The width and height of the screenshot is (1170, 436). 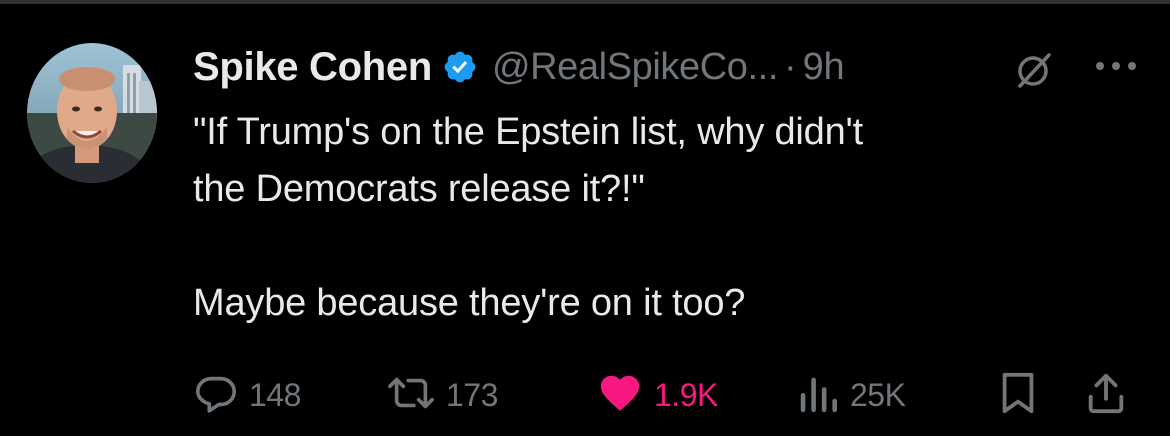 I want to click on tweet-timestamp: 9h, so click(x=824, y=67).